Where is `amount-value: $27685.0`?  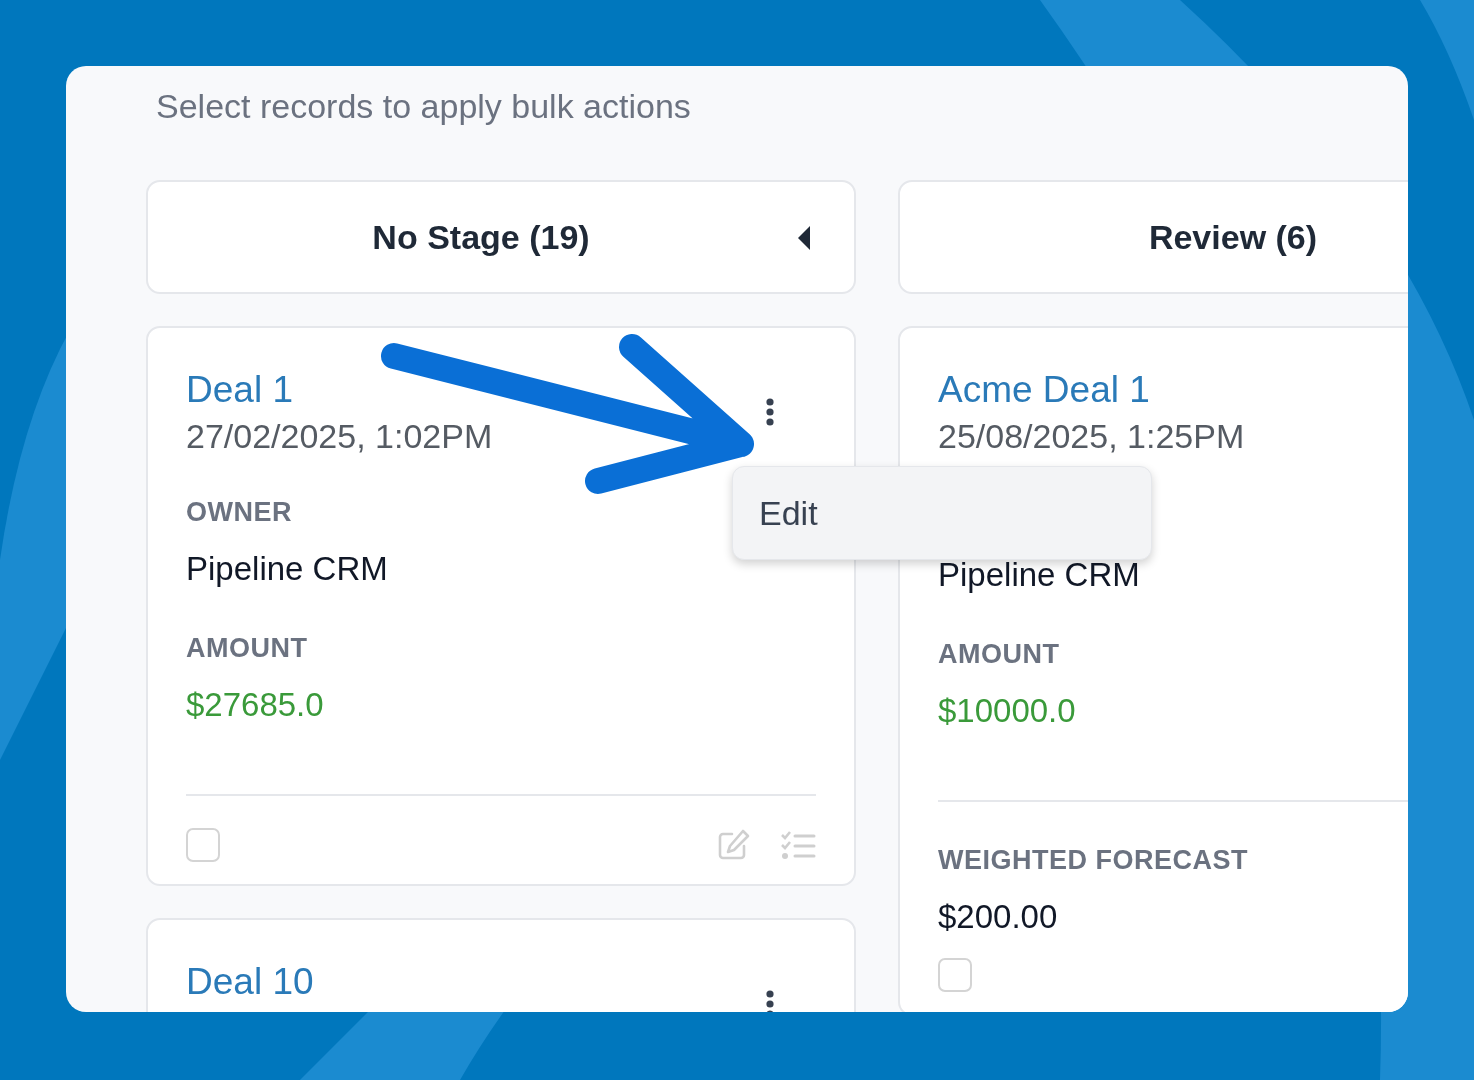 amount-value: $27685.0 is located at coordinates (255, 705).